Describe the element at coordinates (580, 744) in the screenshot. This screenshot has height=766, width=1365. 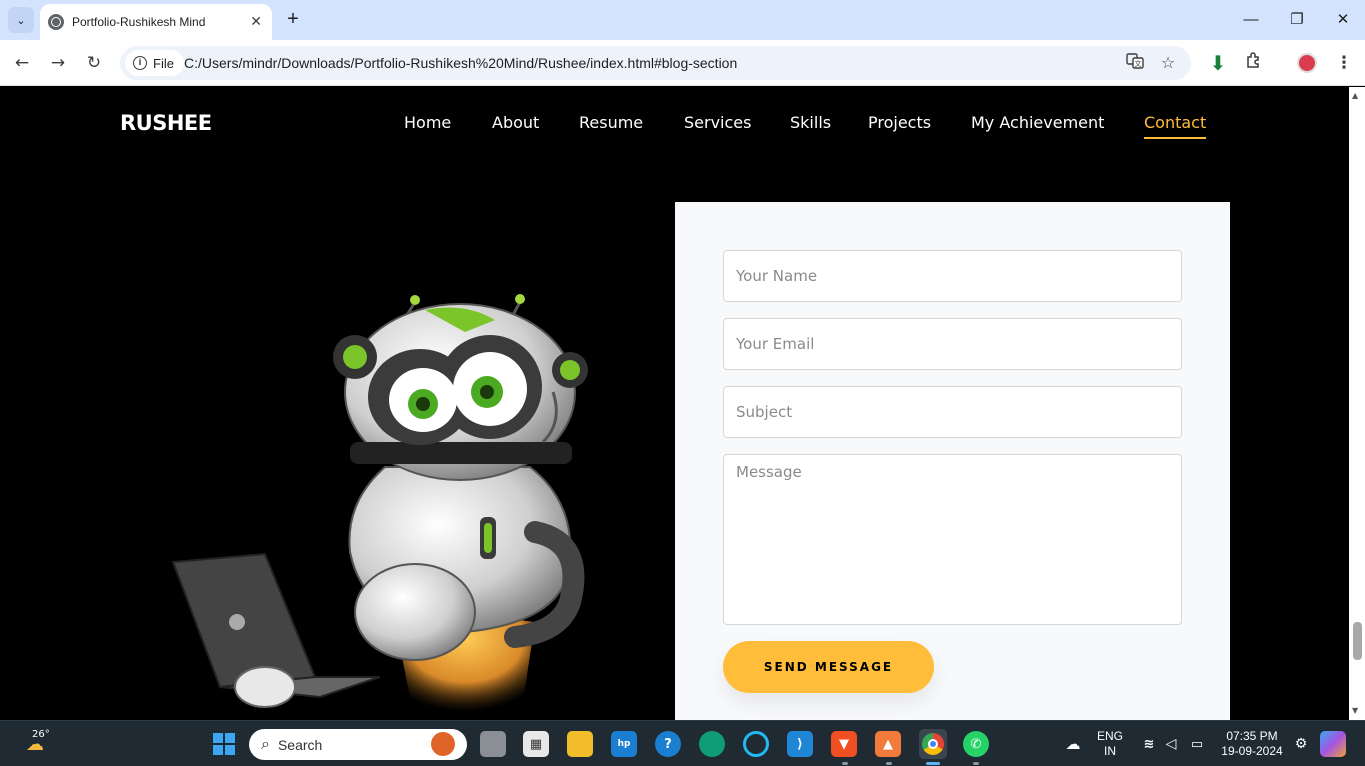
I see `file-explorer-icon` at that location.